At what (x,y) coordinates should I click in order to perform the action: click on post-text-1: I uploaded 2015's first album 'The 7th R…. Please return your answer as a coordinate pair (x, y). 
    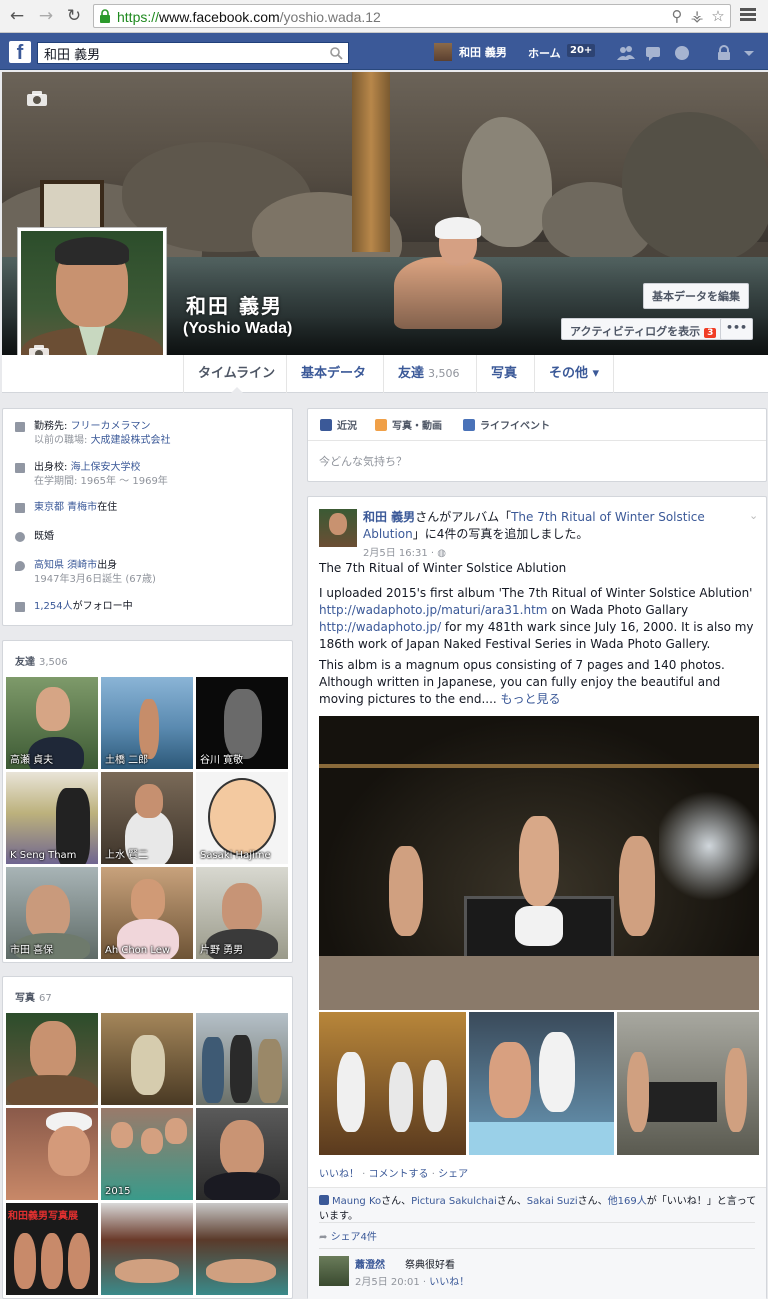
    Looking at the image, I should click on (536, 593).